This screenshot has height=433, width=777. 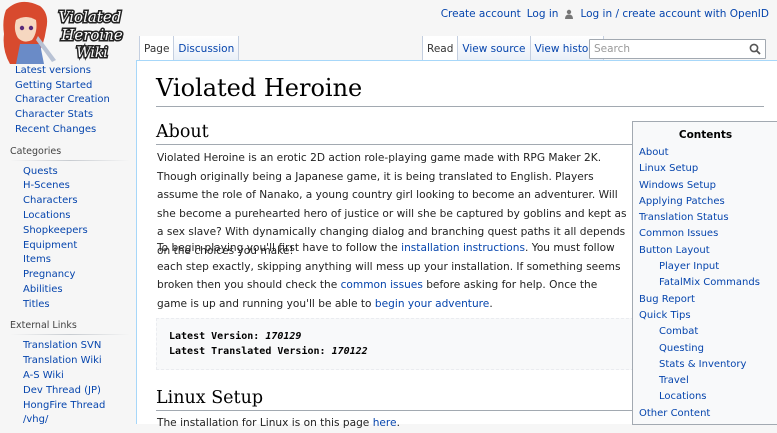 What do you see at coordinates (235, 336) in the screenshot?
I see `latest-version-line: Latest Version: 170129` at bounding box center [235, 336].